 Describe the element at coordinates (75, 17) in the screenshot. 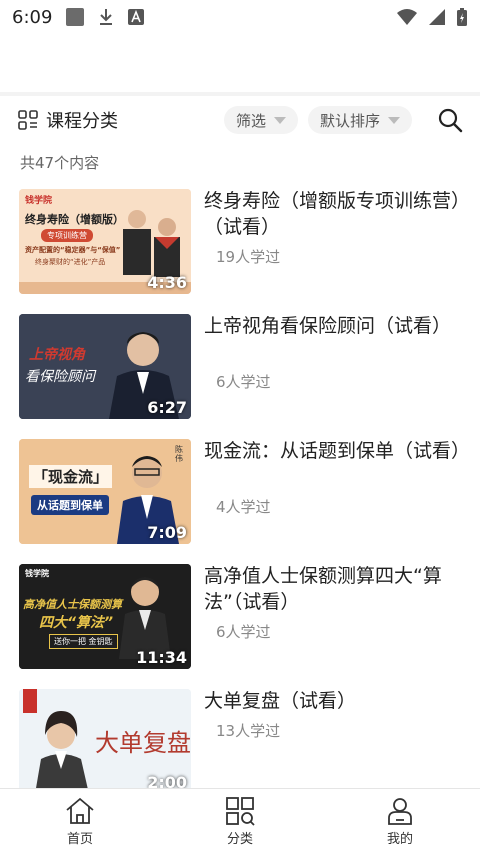

I see `notification-square-icon` at that location.